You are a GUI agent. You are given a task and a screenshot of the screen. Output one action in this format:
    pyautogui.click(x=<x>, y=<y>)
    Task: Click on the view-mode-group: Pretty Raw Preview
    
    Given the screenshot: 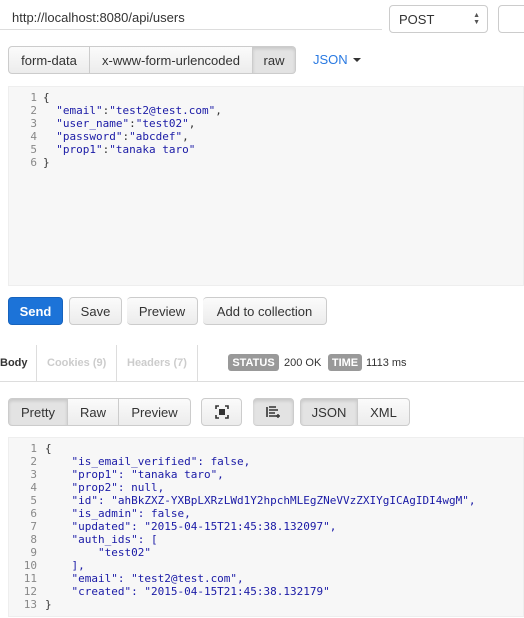 What is the action you would take?
    pyautogui.click(x=99, y=412)
    